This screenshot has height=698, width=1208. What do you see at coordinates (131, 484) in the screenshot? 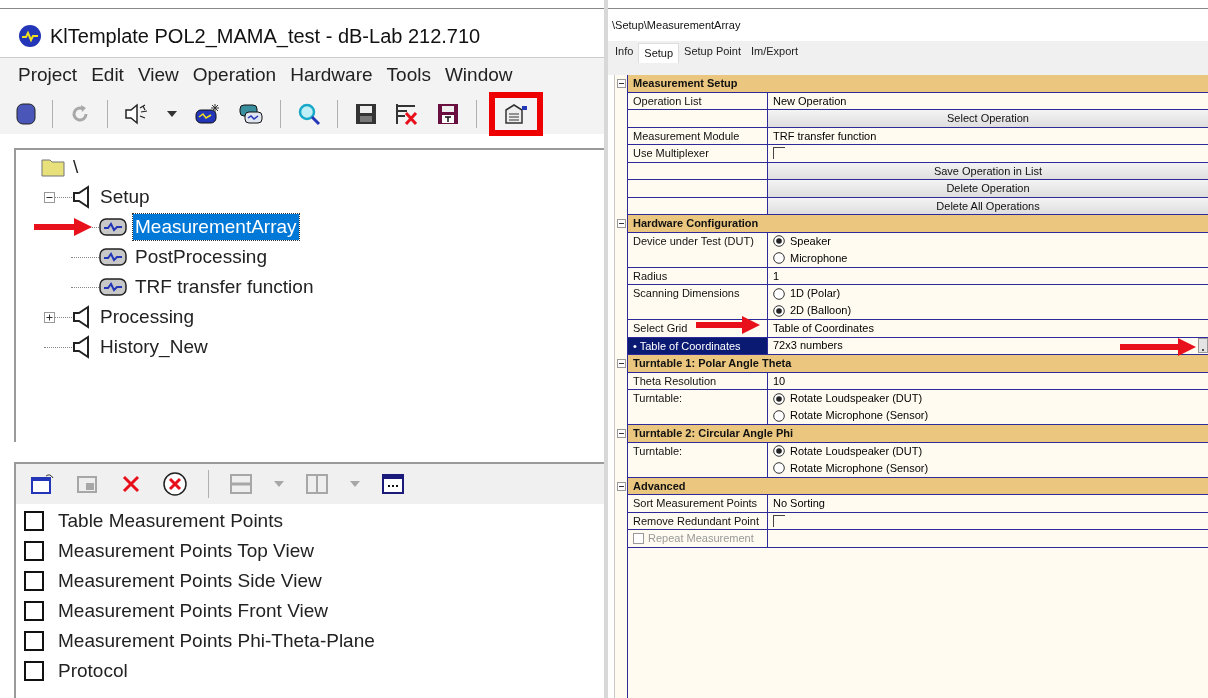
I see `close-icon` at bounding box center [131, 484].